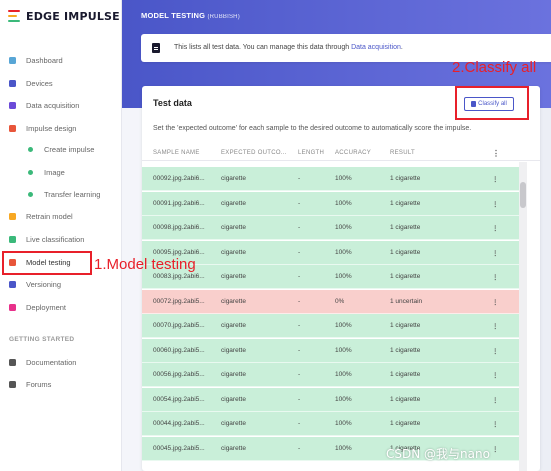  Describe the element at coordinates (190, 15) in the screenshot. I see `page-title: MODEL TESTING (RUBBISH)` at that location.